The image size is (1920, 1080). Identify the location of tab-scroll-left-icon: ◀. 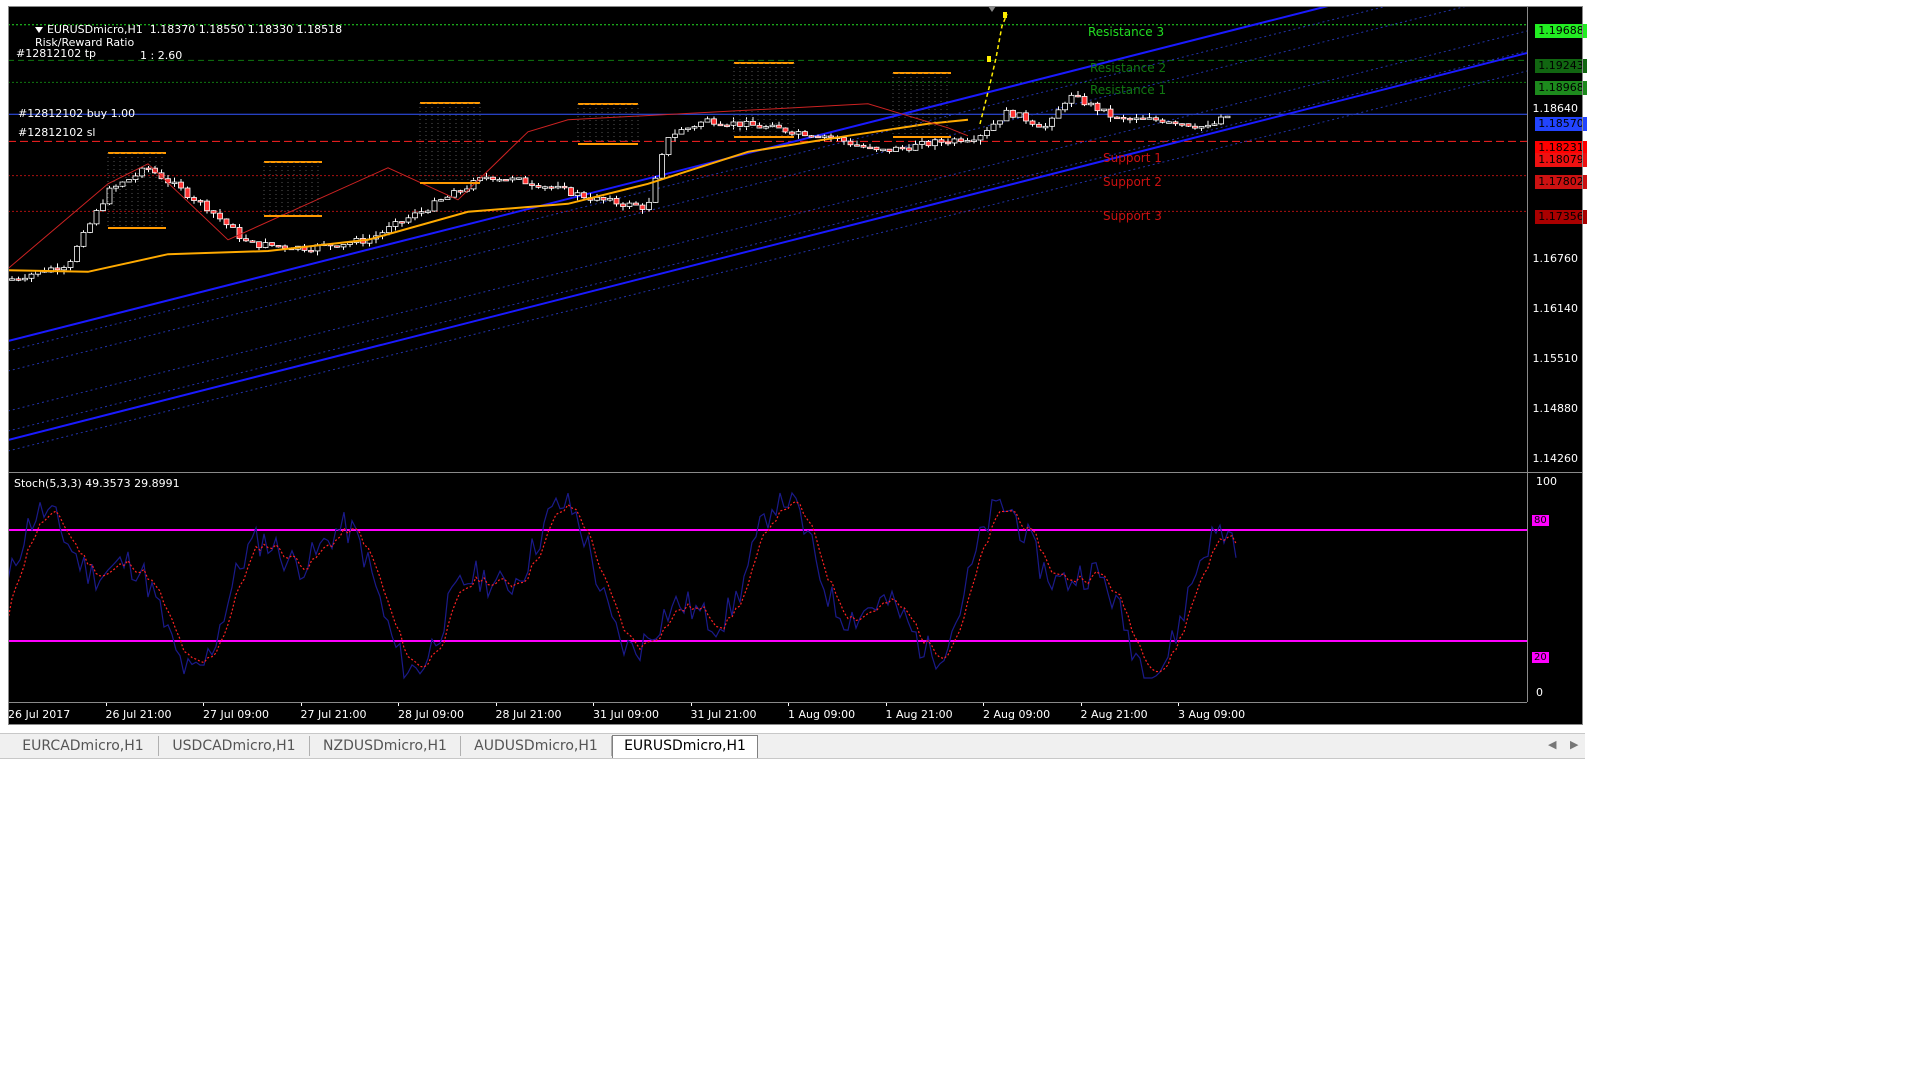
(1552, 744).